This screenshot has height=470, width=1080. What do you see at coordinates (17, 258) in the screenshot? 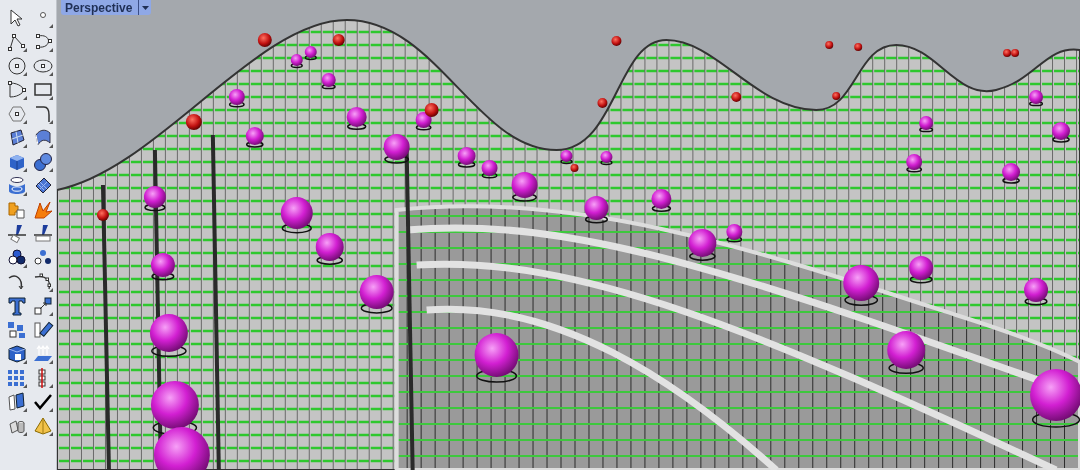
I see `color-circles-icon` at bounding box center [17, 258].